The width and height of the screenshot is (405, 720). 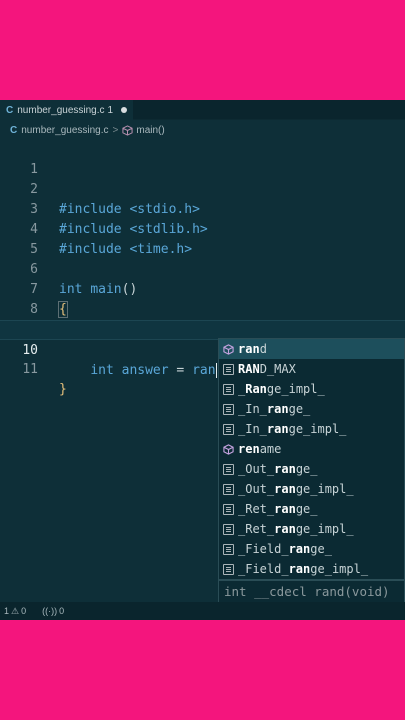 I want to click on code-line: 7 {, so click(x=202, y=289).